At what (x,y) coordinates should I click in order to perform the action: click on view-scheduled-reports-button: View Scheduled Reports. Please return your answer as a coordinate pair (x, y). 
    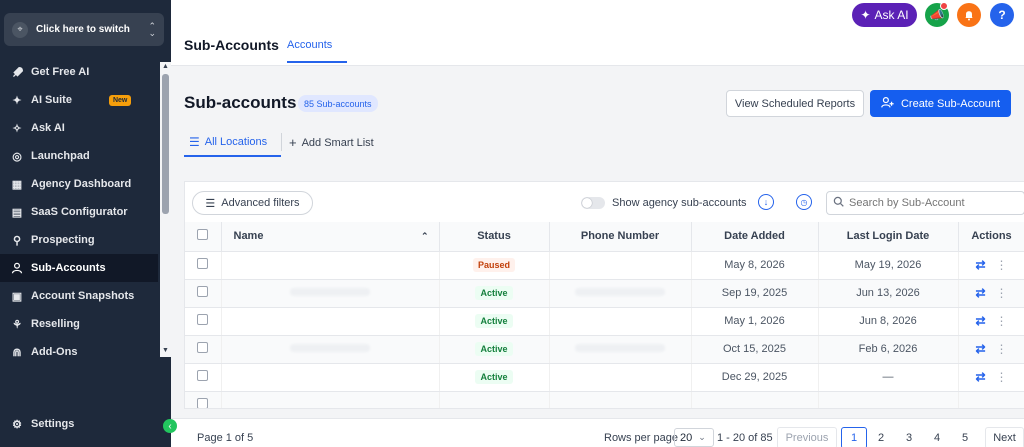
    Looking at the image, I should click on (795, 103).